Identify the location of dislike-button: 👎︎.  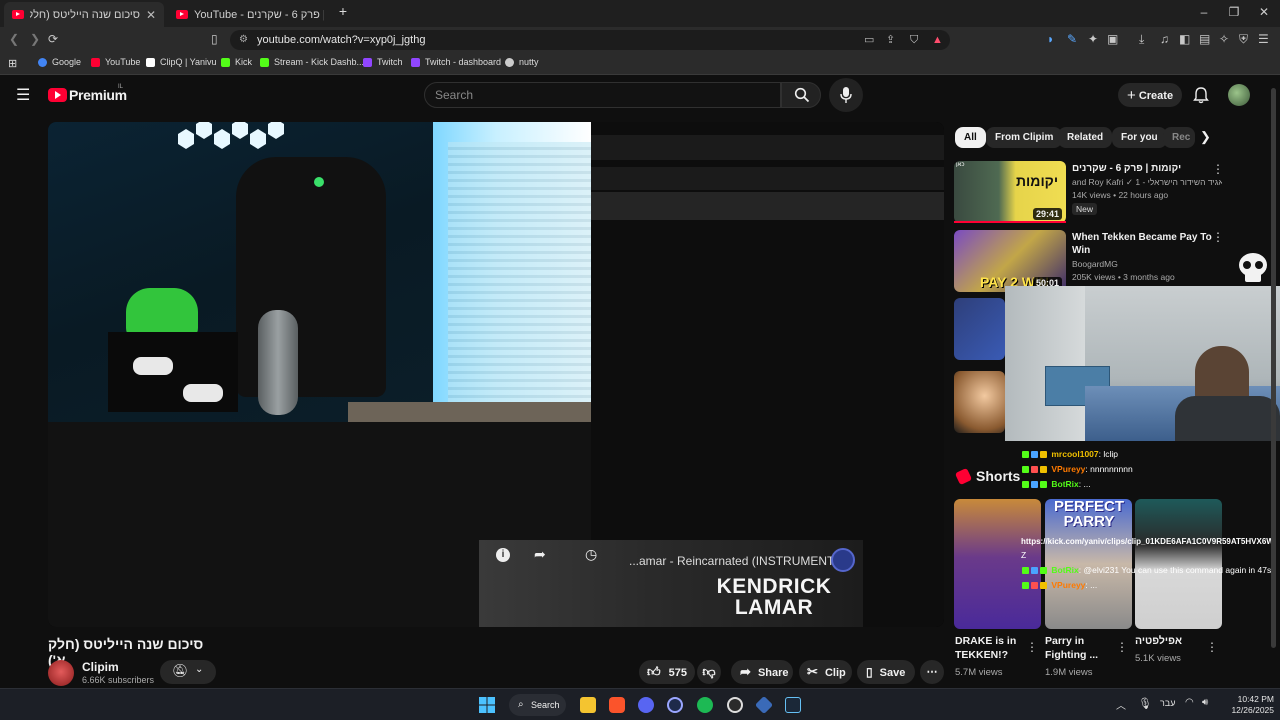
(709, 672).